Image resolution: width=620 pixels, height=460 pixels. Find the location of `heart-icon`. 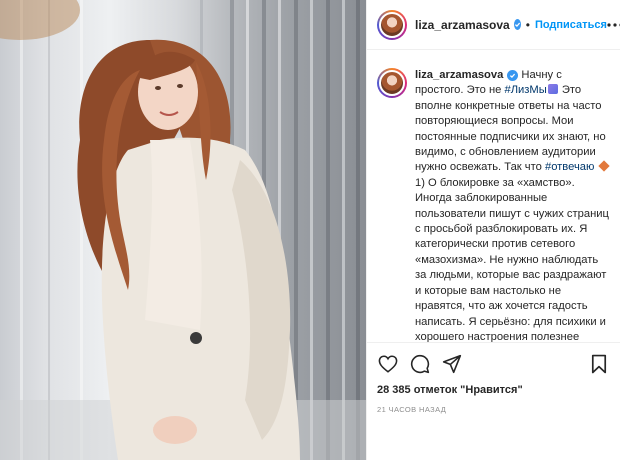

heart-icon is located at coordinates (388, 364).